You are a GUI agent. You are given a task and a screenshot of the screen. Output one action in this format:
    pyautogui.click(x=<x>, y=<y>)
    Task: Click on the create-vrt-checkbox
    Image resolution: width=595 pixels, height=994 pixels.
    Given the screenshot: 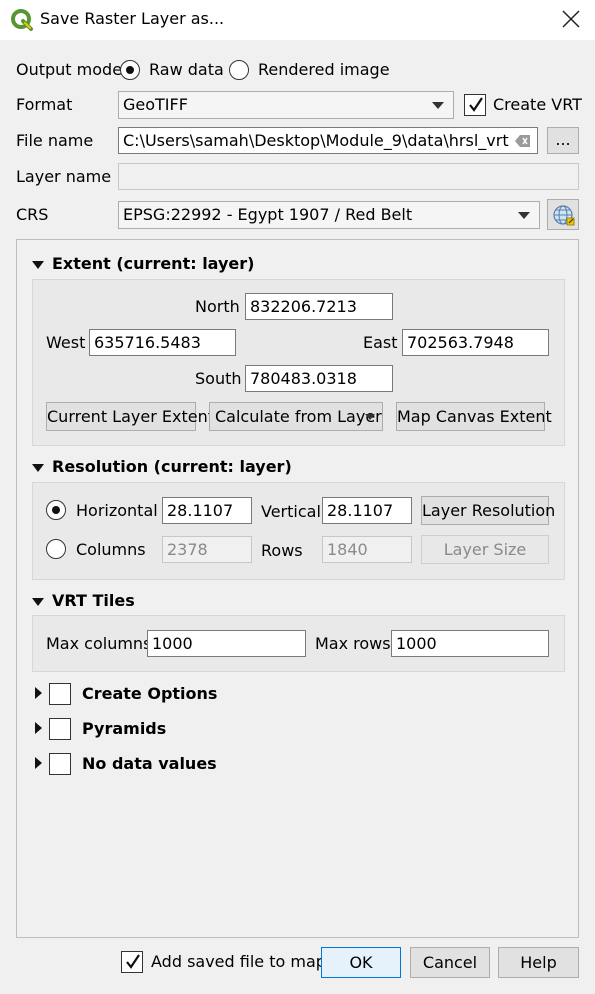 What is the action you would take?
    pyautogui.click(x=475, y=105)
    